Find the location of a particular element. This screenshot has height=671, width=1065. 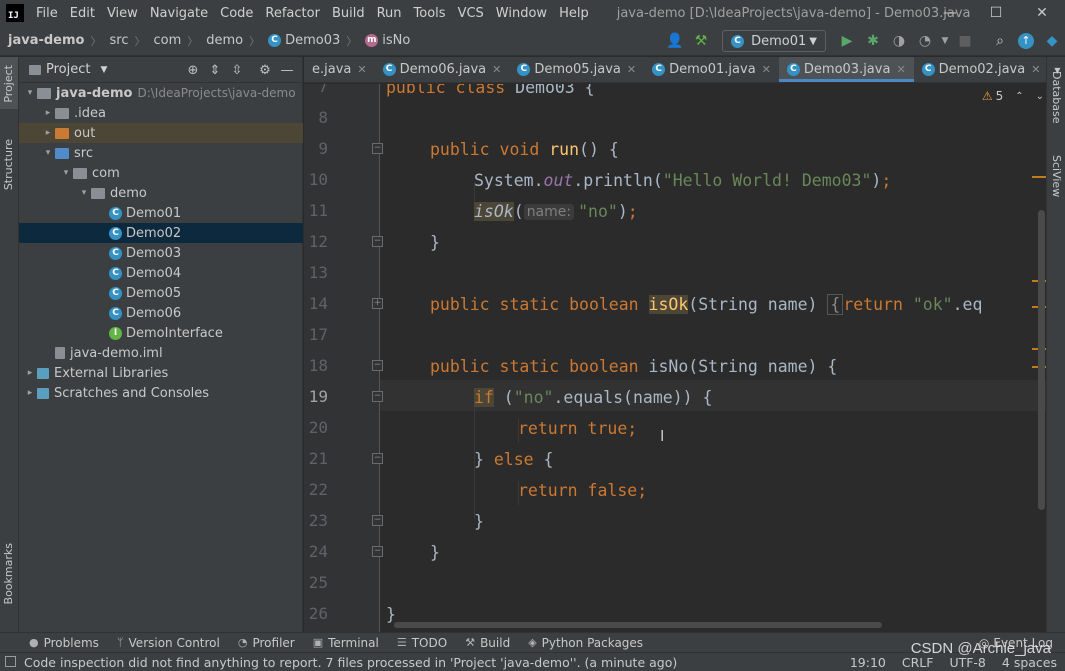

tab-e-java: e.java ✕ is located at coordinates (339, 69).